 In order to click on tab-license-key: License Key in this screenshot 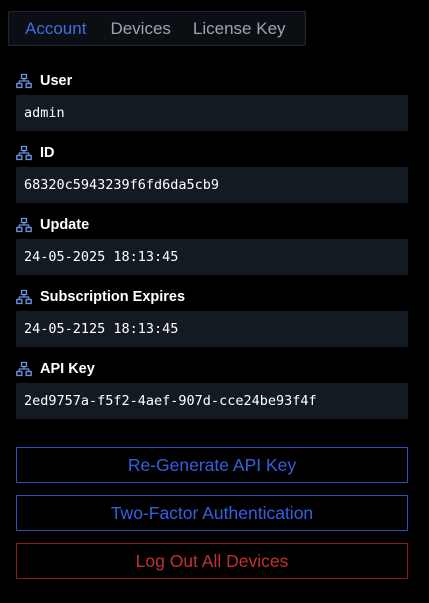, I will do `click(239, 29)`.